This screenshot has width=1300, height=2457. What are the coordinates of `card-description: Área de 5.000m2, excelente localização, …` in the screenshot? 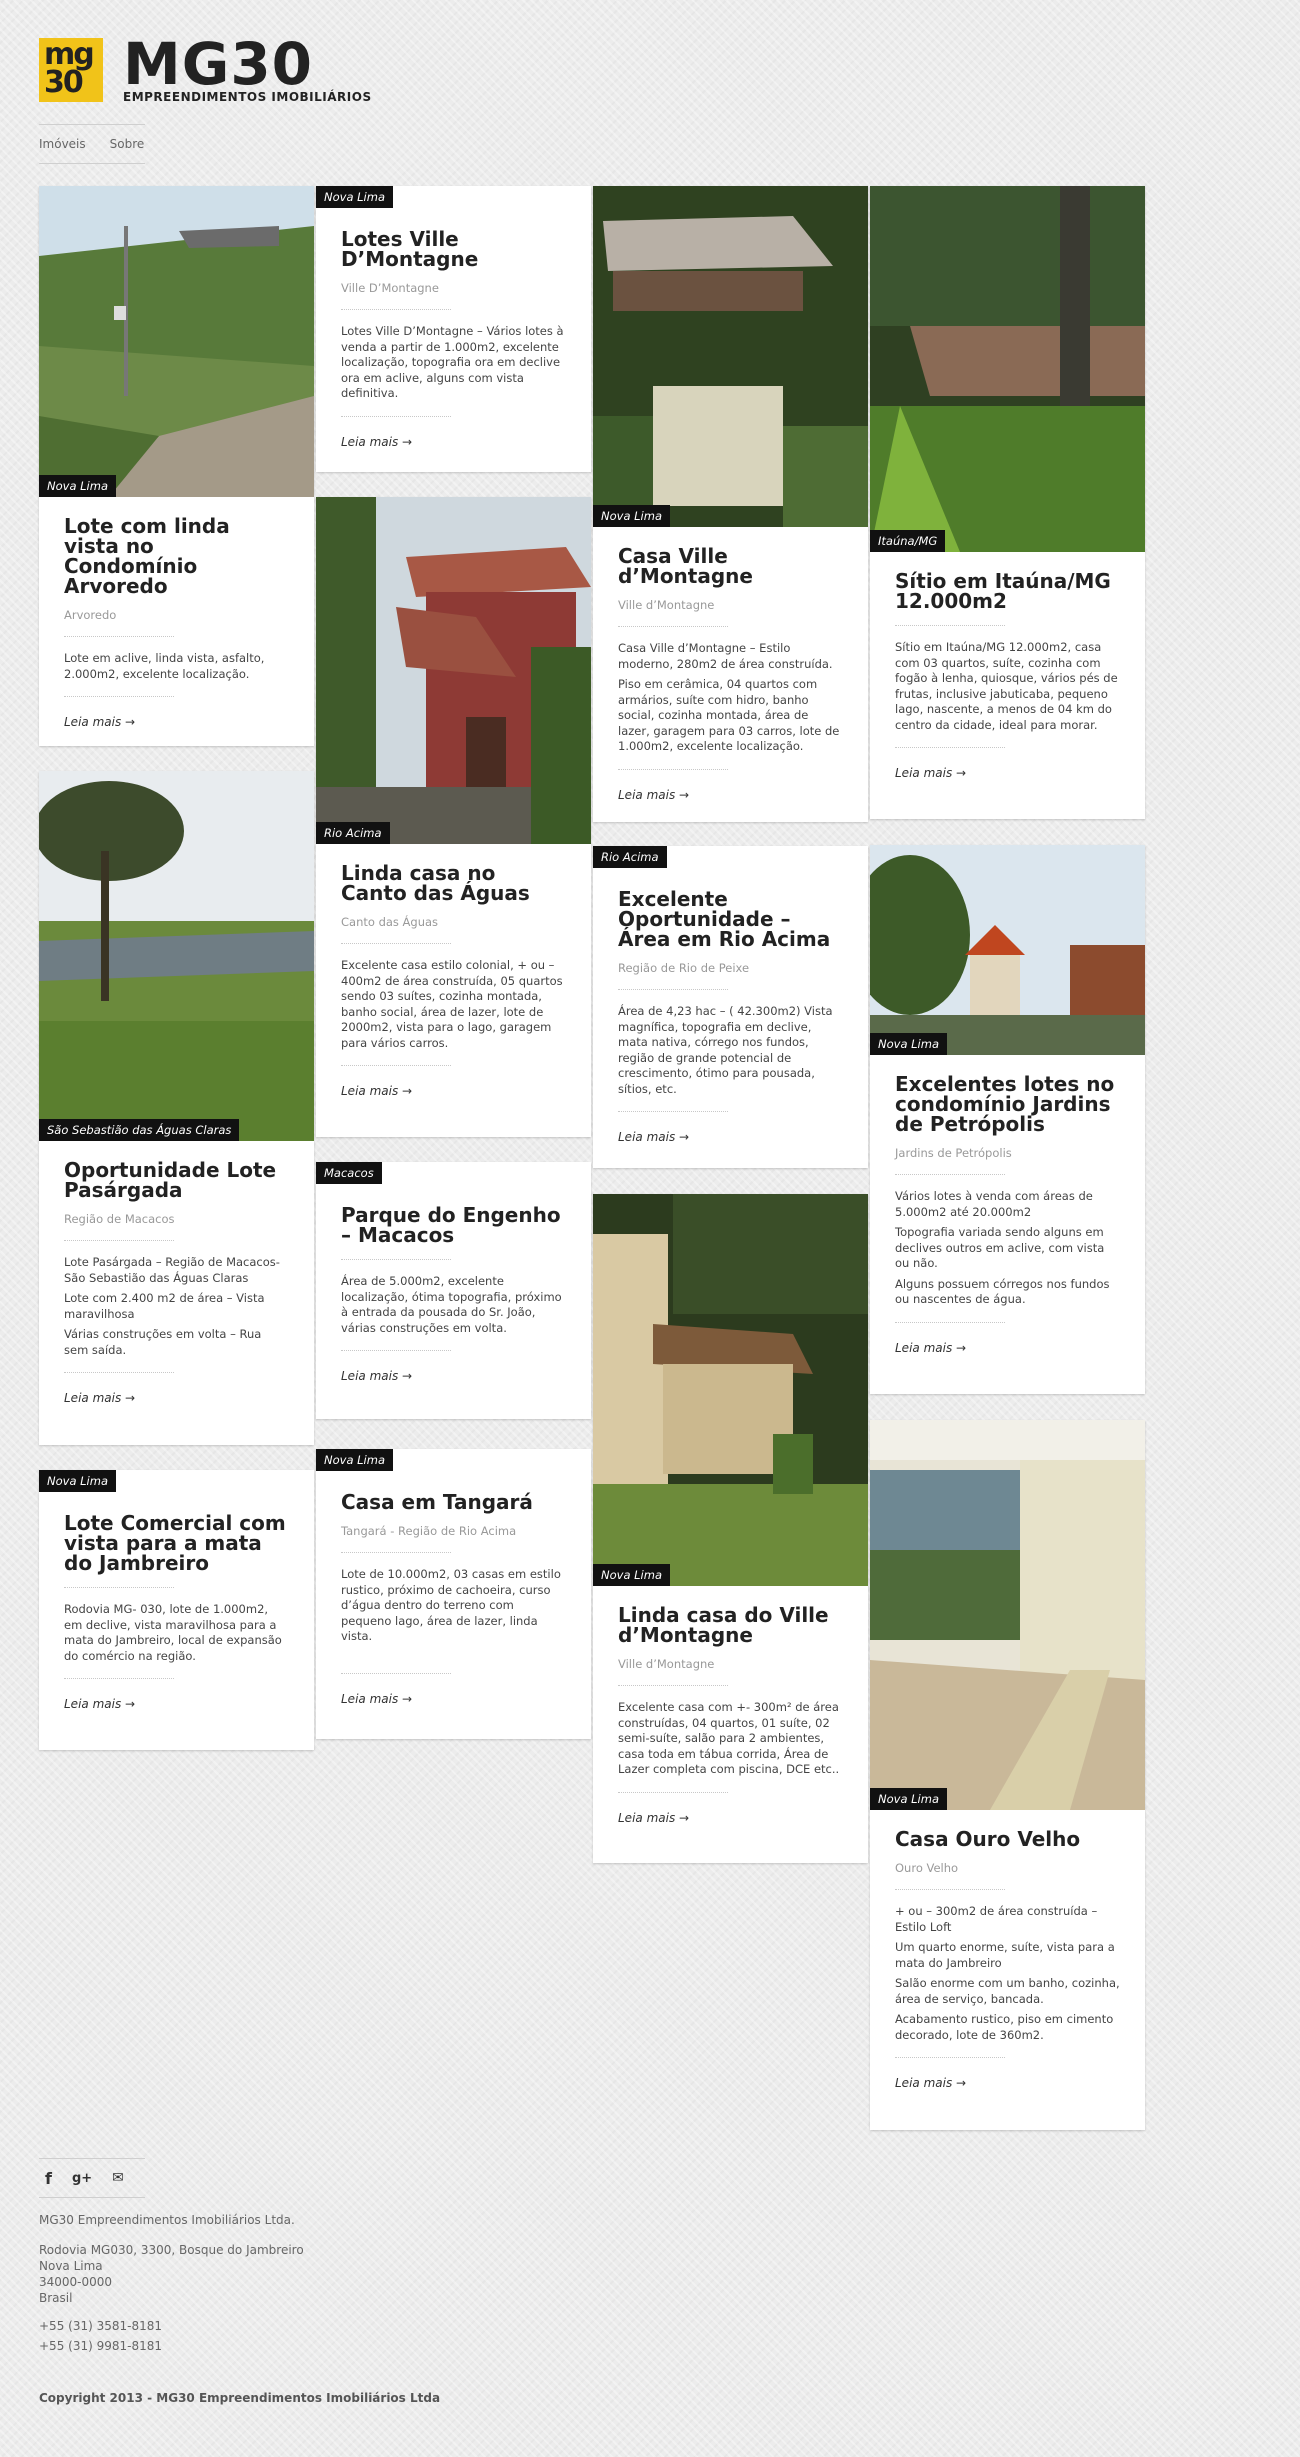 It's located at (451, 1304).